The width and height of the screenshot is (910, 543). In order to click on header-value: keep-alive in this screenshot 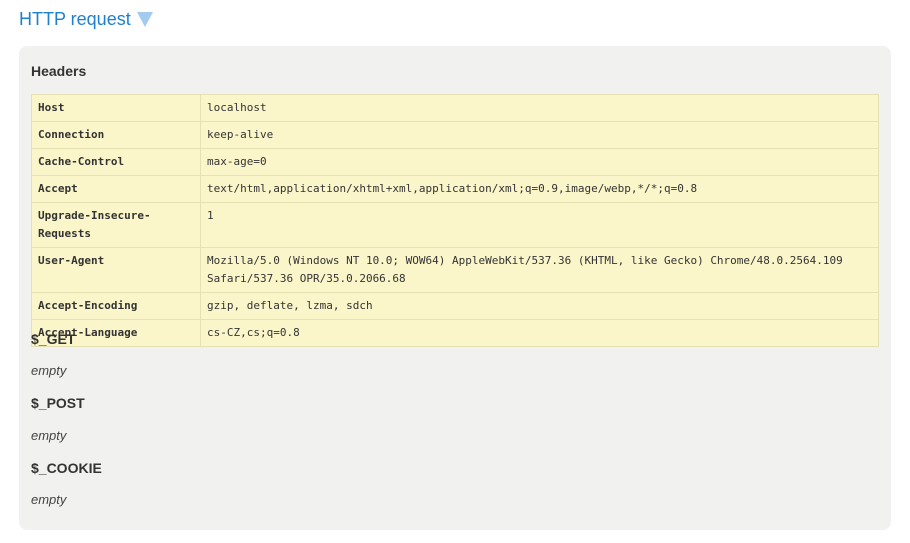, I will do `click(539, 135)`.